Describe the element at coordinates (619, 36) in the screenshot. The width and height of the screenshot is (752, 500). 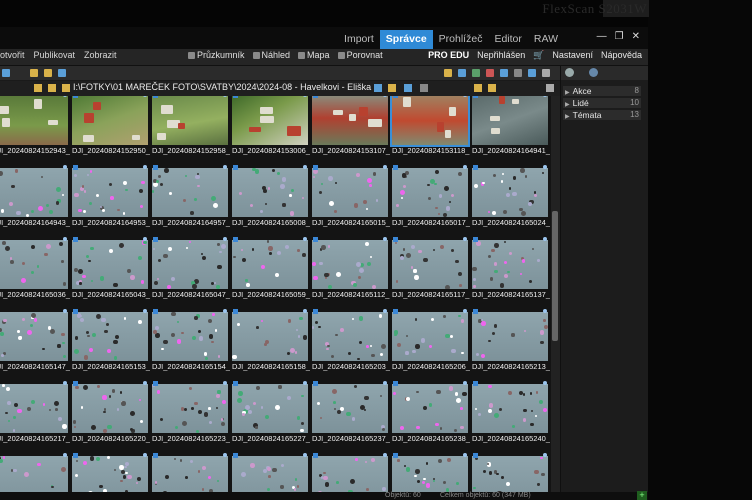
I see `maximize-icon: ❐` at that location.